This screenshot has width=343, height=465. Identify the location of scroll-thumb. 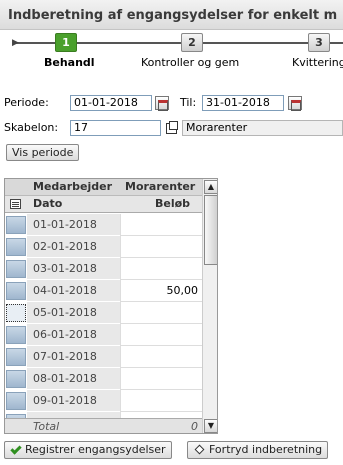
(210, 230).